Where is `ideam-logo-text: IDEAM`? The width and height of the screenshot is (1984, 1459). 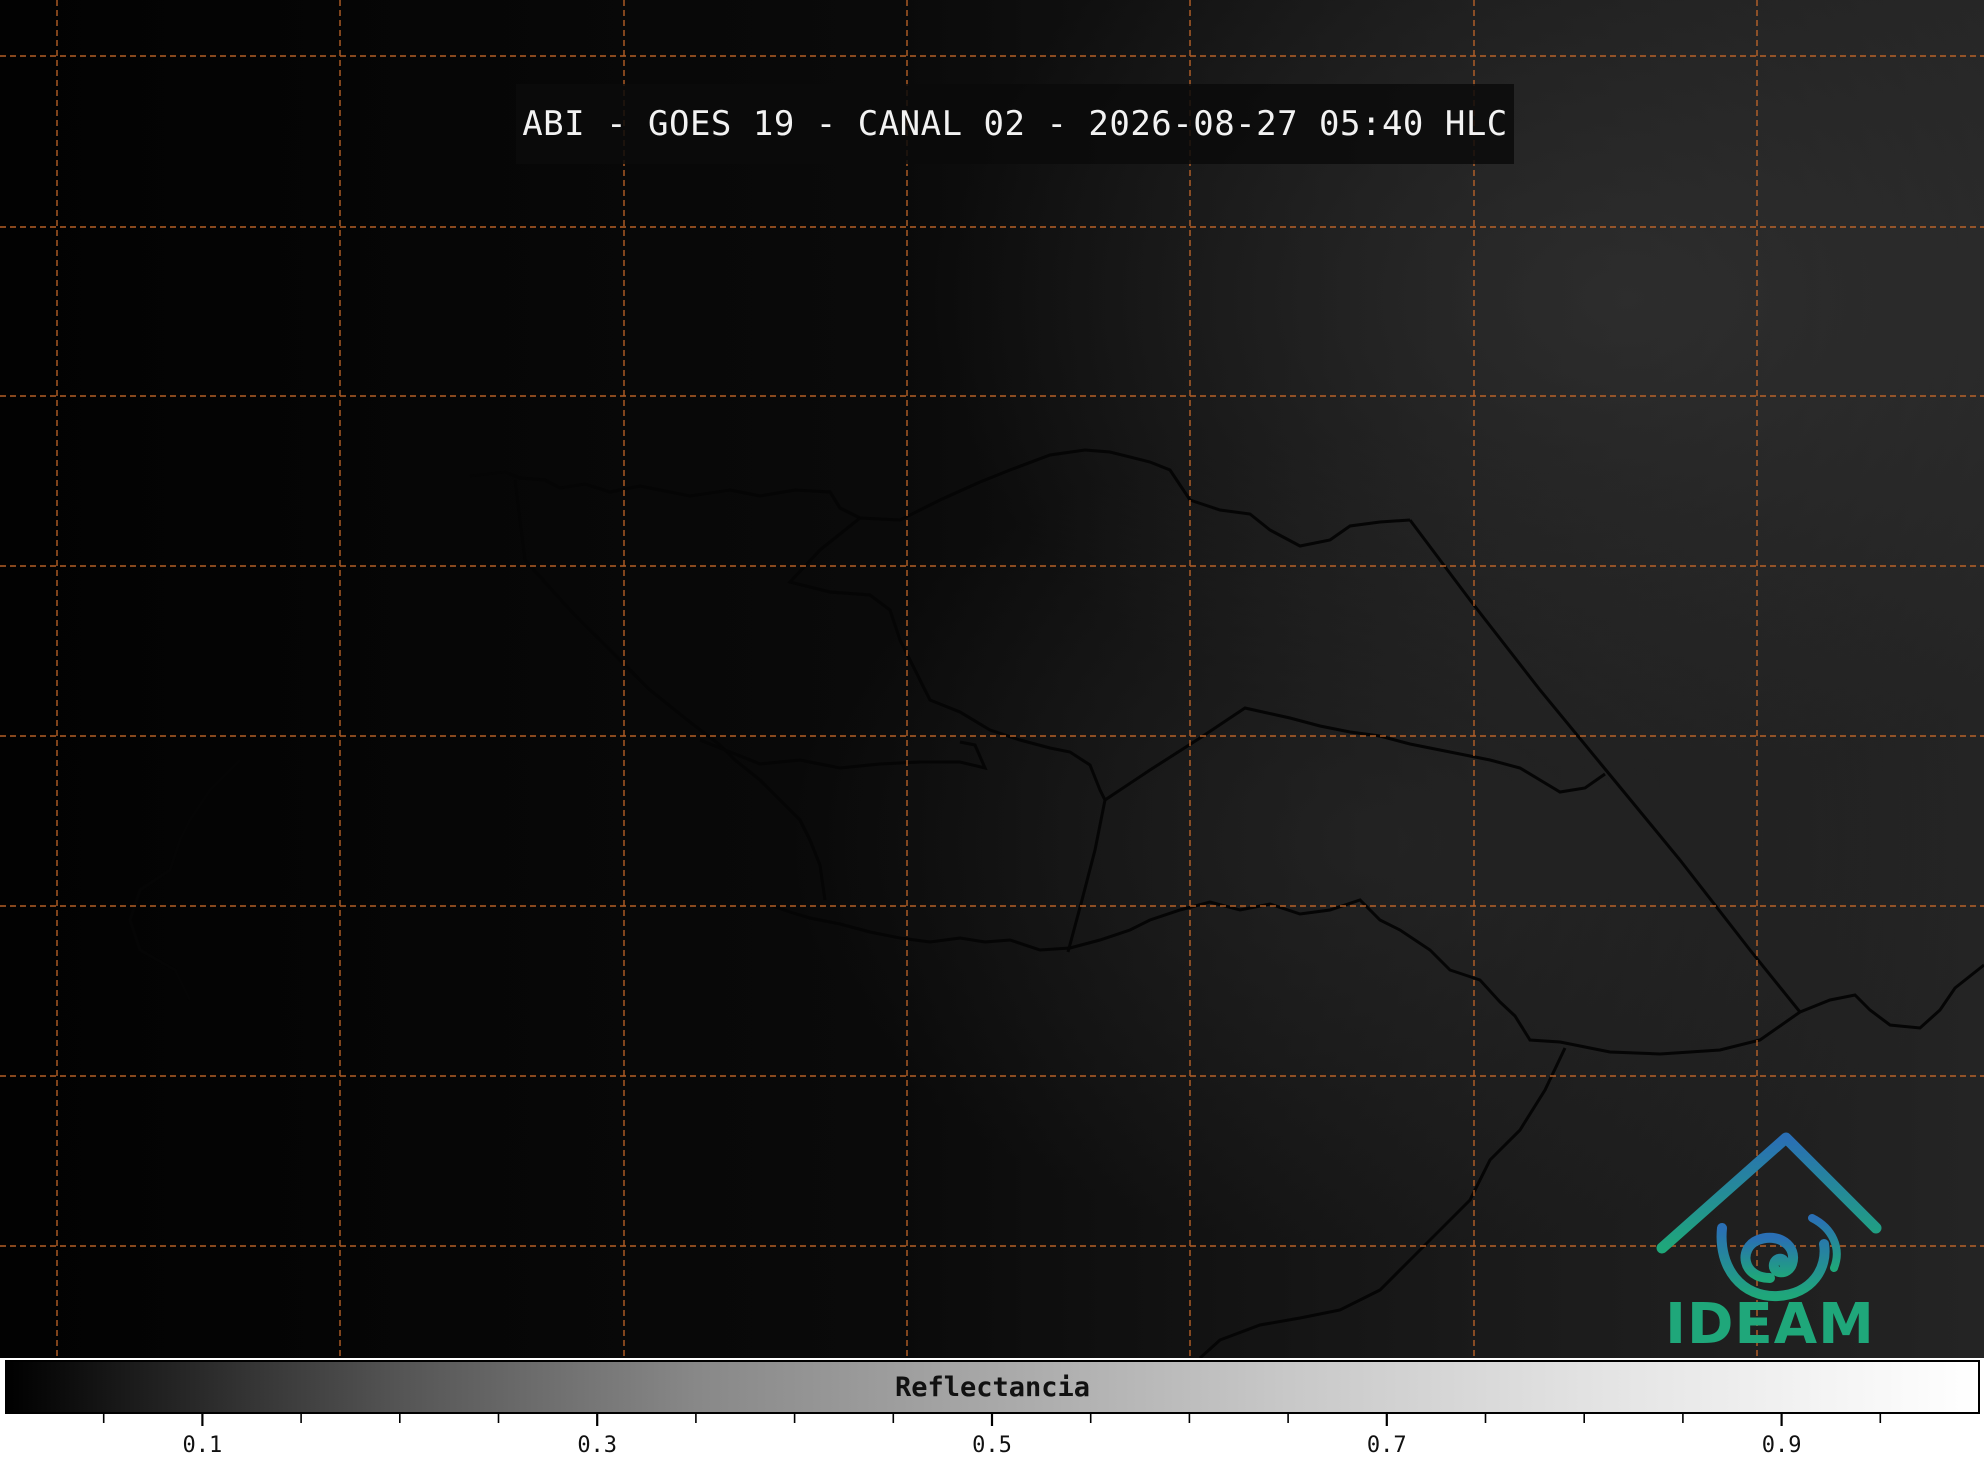
ideam-logo-text: IDEAM is located at coordinates (1770, 1324).